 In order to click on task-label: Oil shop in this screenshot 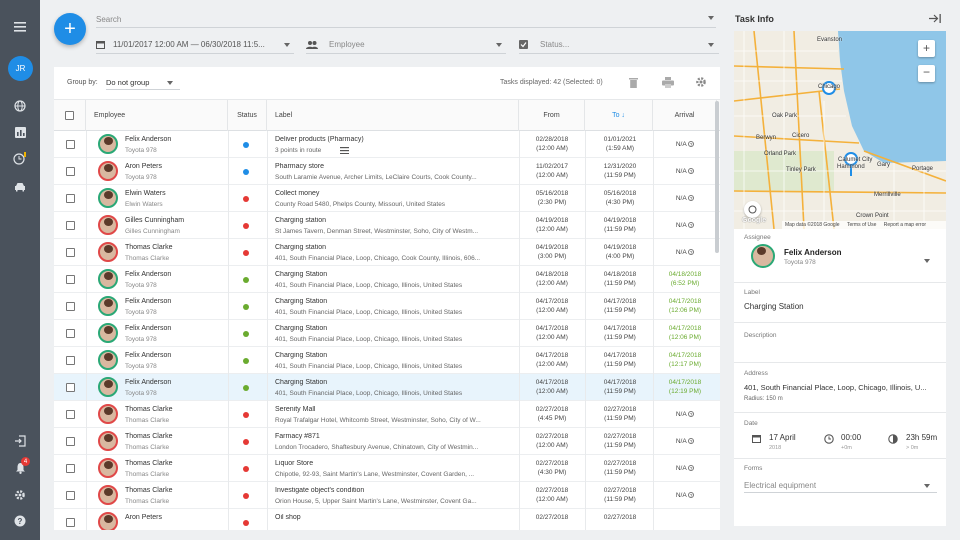, I will do `click(288, 517)`.